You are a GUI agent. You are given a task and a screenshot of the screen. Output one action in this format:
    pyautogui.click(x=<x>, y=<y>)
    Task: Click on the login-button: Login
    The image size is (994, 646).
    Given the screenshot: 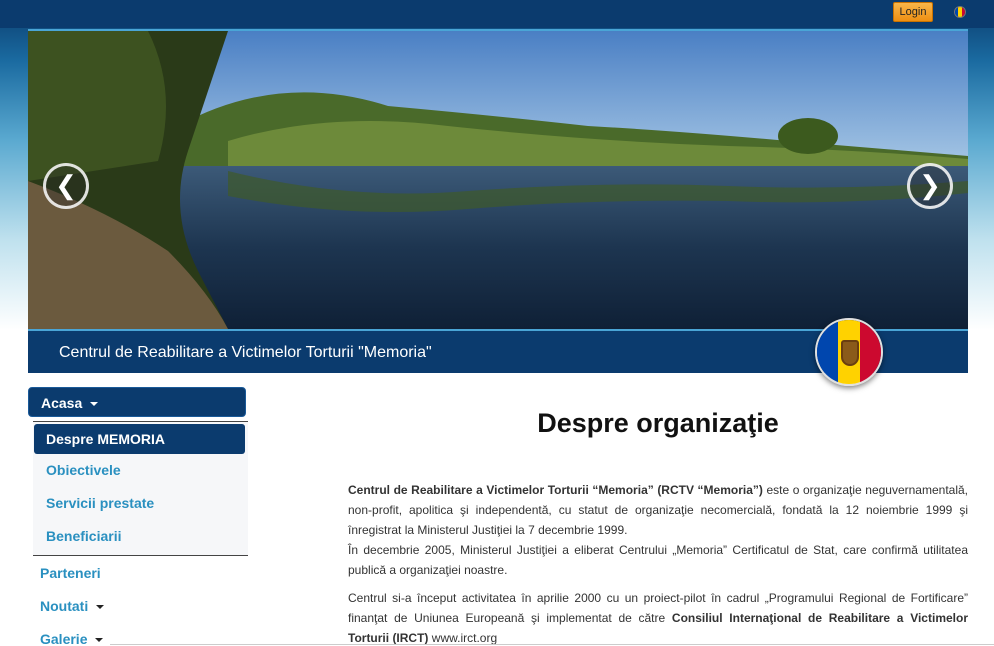 What is the action you would take?
    pyautogui.click(x=913, y=12)
    